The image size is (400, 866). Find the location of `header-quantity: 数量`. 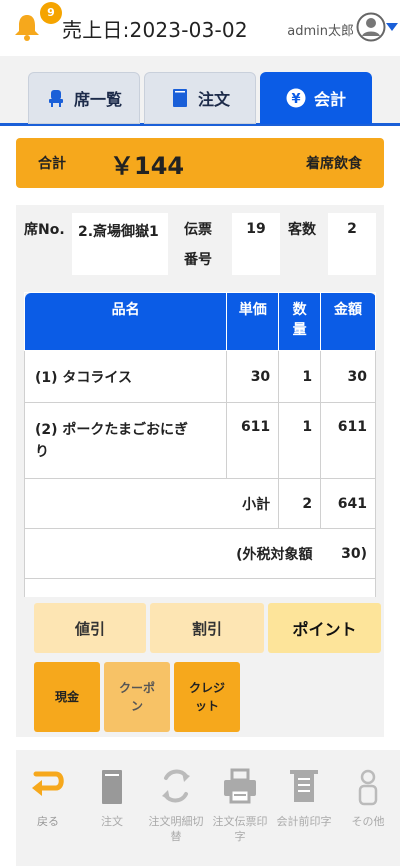

header-quantity: 数量 is located at coordinates (300, 321).